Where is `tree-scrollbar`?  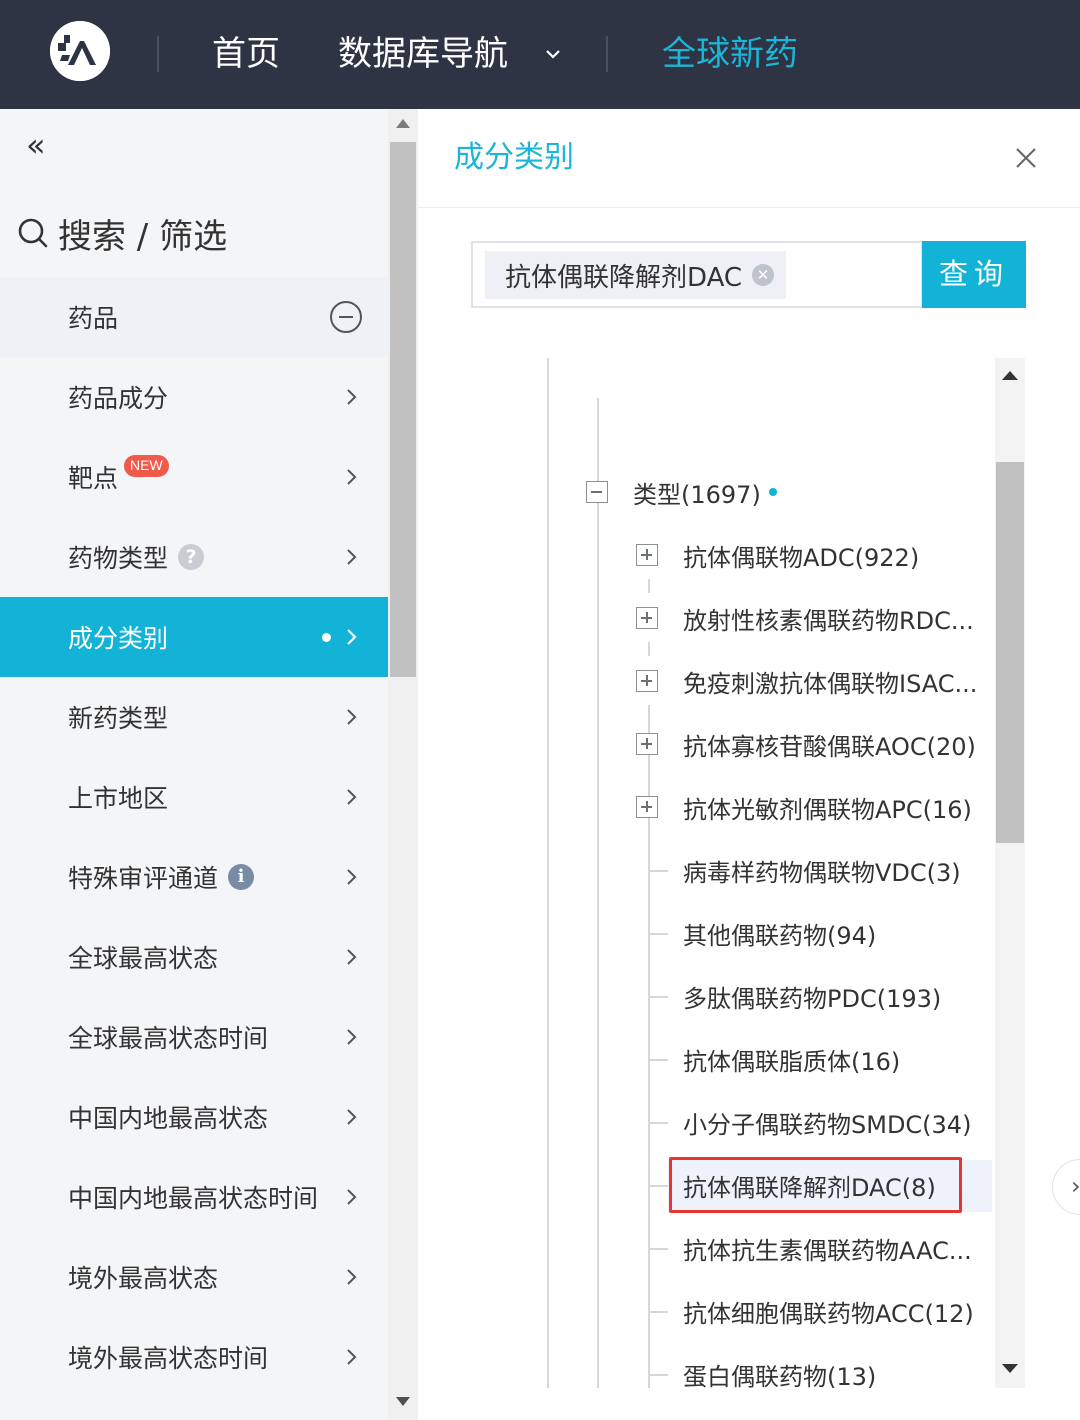
tree-scrollbar is located at coordinates (1010, 873).